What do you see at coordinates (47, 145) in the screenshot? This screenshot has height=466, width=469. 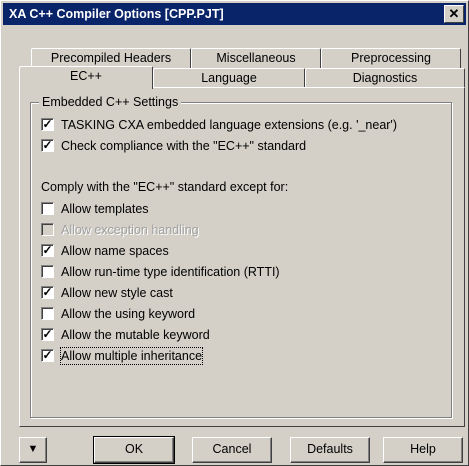 I see `checkbox-check-compliance: ✓` at bounding box center [47, 145].